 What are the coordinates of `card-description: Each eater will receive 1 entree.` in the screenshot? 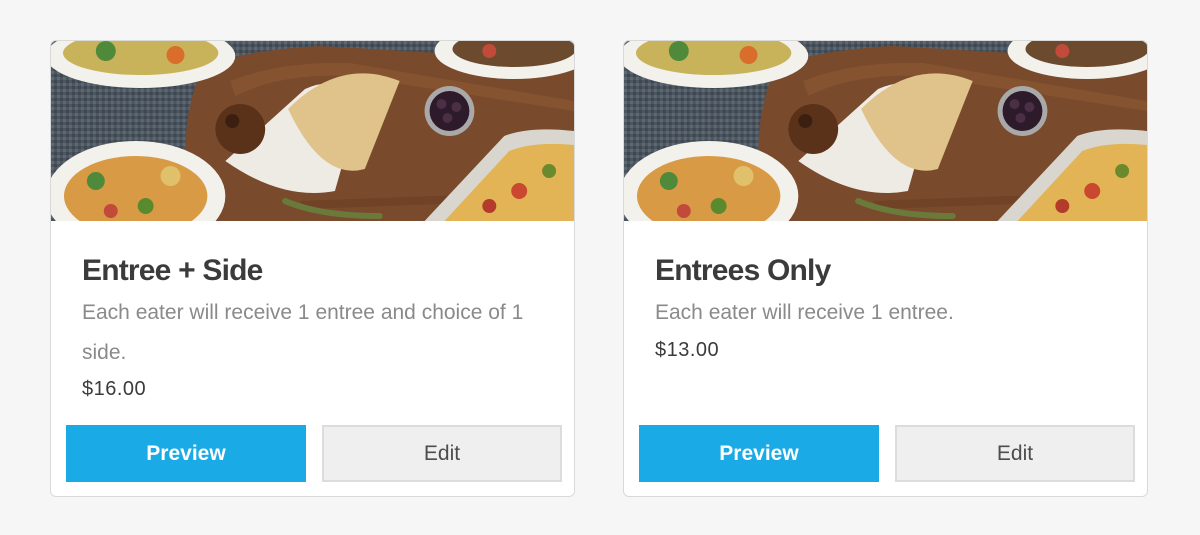 It's located at (804, 312).